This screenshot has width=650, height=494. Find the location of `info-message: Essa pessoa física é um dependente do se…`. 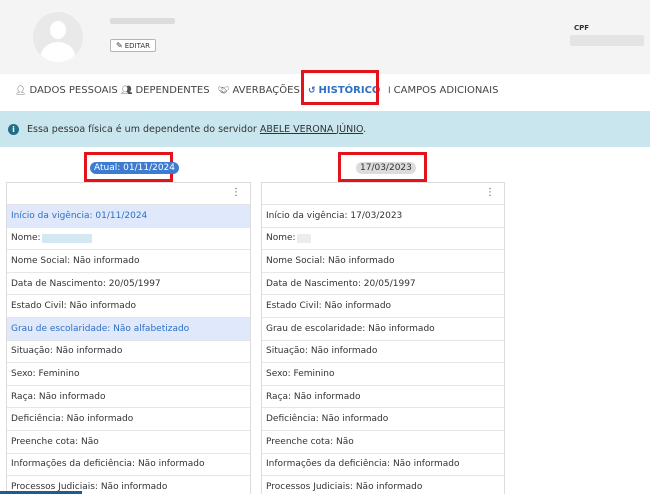

info-message: Essa pessoa física é um dependente do se… is located at coordinates (142, 129).